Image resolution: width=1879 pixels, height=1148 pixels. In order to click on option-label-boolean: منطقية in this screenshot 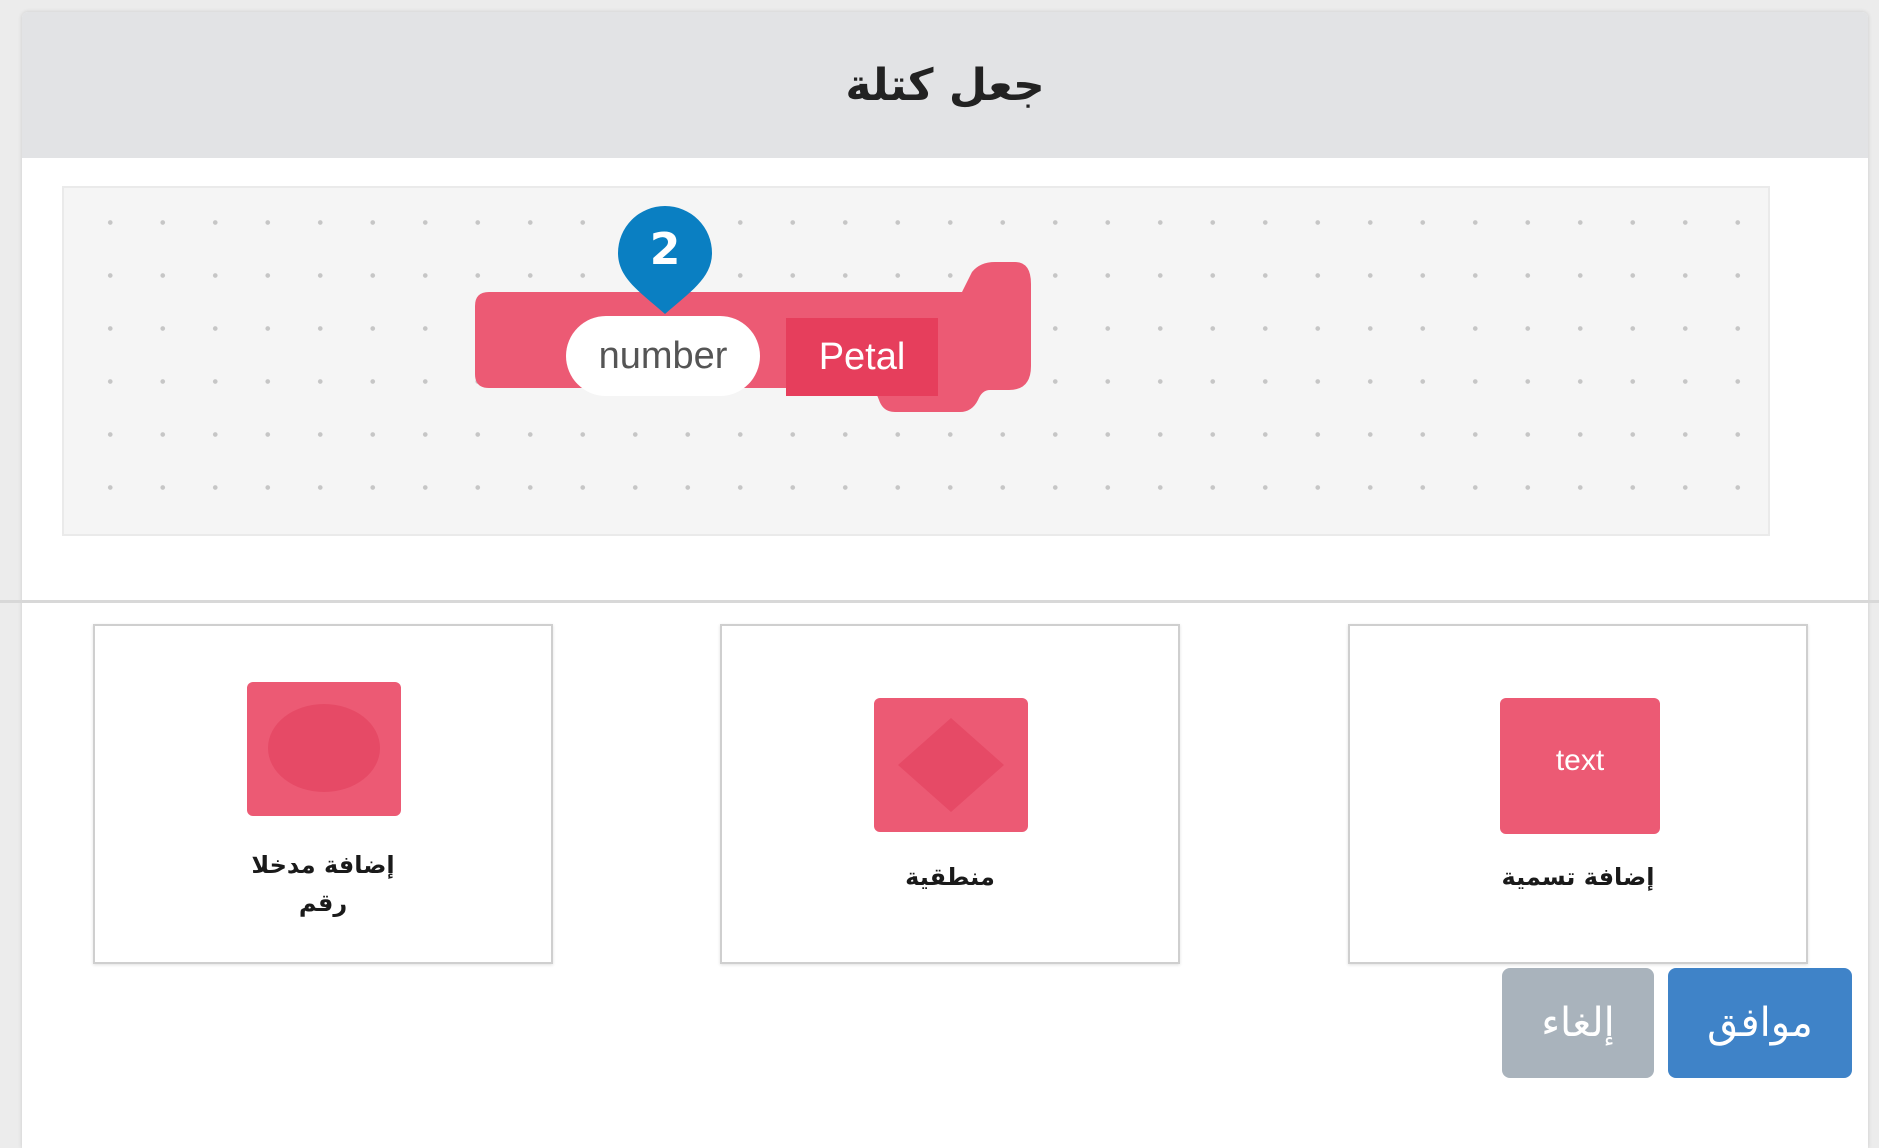, I will do `click(950, 877)`.